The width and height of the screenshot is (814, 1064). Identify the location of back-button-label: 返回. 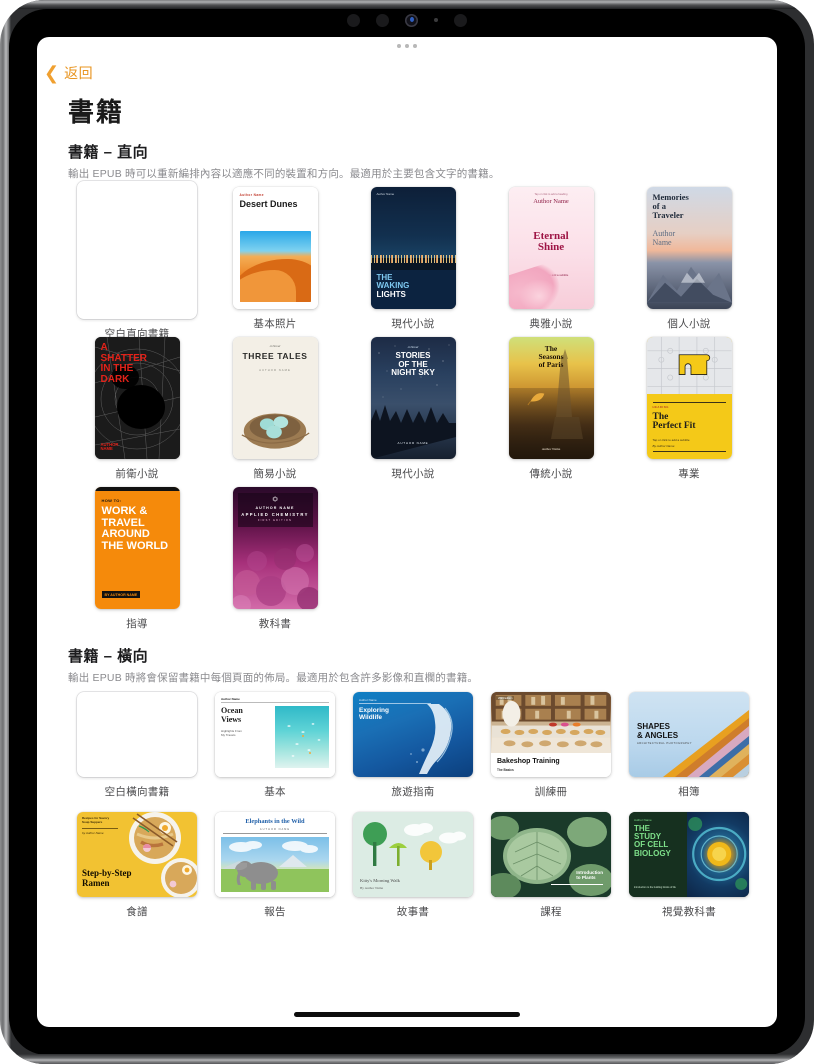
(79, 73).